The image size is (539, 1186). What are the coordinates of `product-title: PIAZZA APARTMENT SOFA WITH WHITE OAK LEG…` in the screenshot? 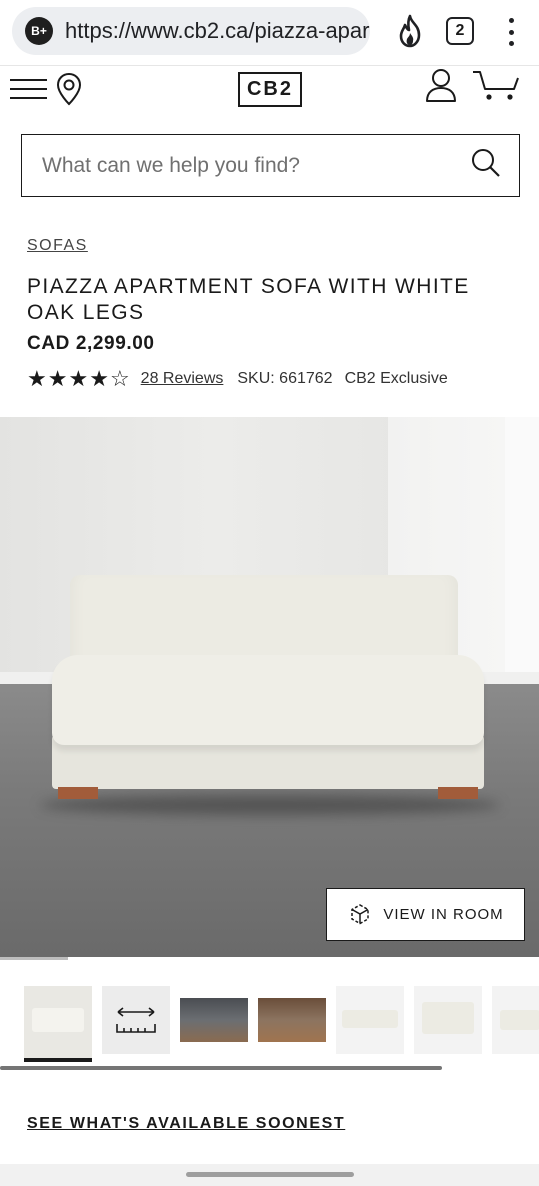 It's located at (248, 299).